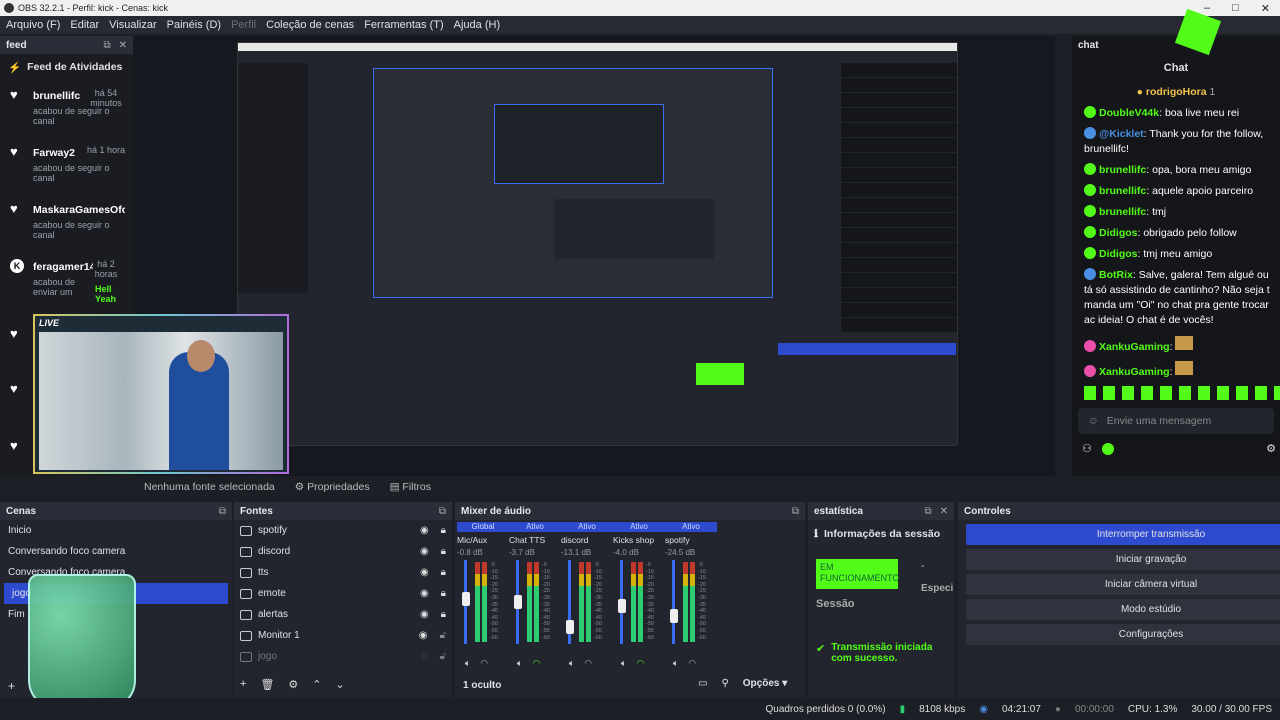 This screenshot has height=720, width=1280. What do you see at coordinates (527, 540) in the screenshot?
I see `channel-name: Chat TTS` at bounding box center [527, 540].